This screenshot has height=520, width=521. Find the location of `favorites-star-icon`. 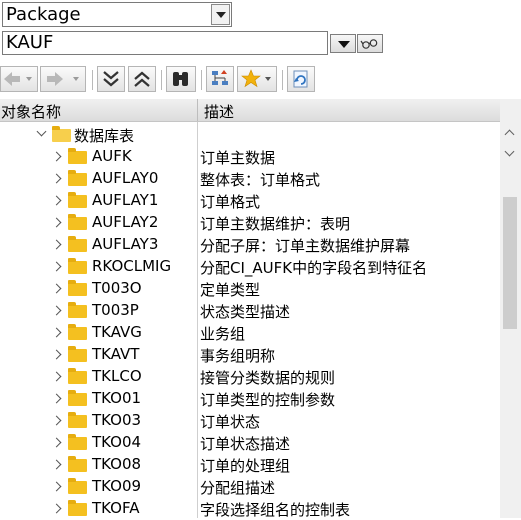

favorites-star-icon is located at coordinates (256, 78).